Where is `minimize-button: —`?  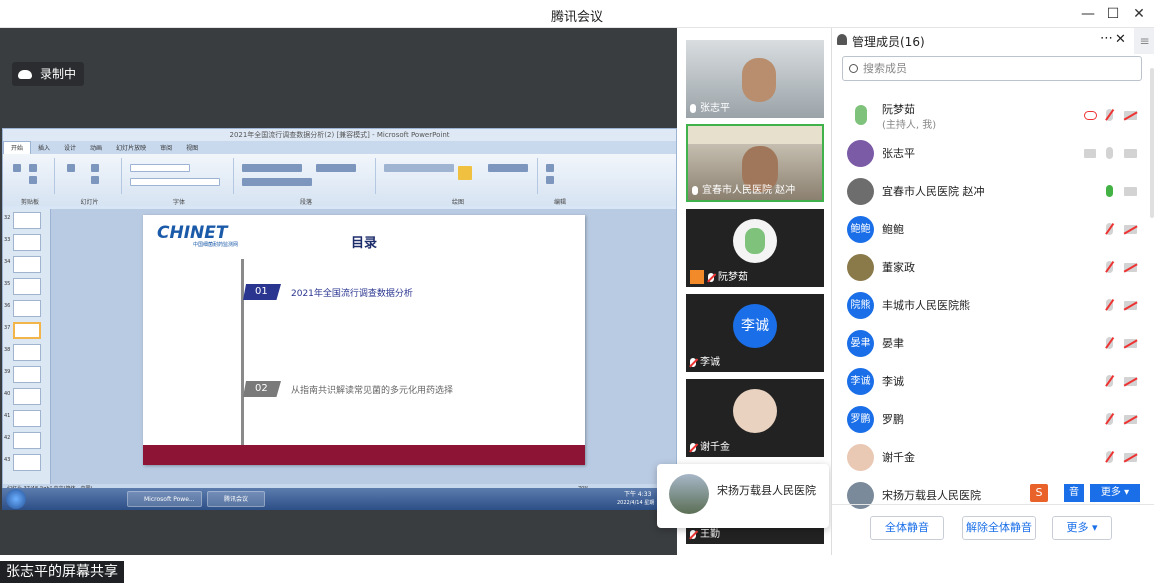 minimize-button: — is located at coordinates (1088, 14).